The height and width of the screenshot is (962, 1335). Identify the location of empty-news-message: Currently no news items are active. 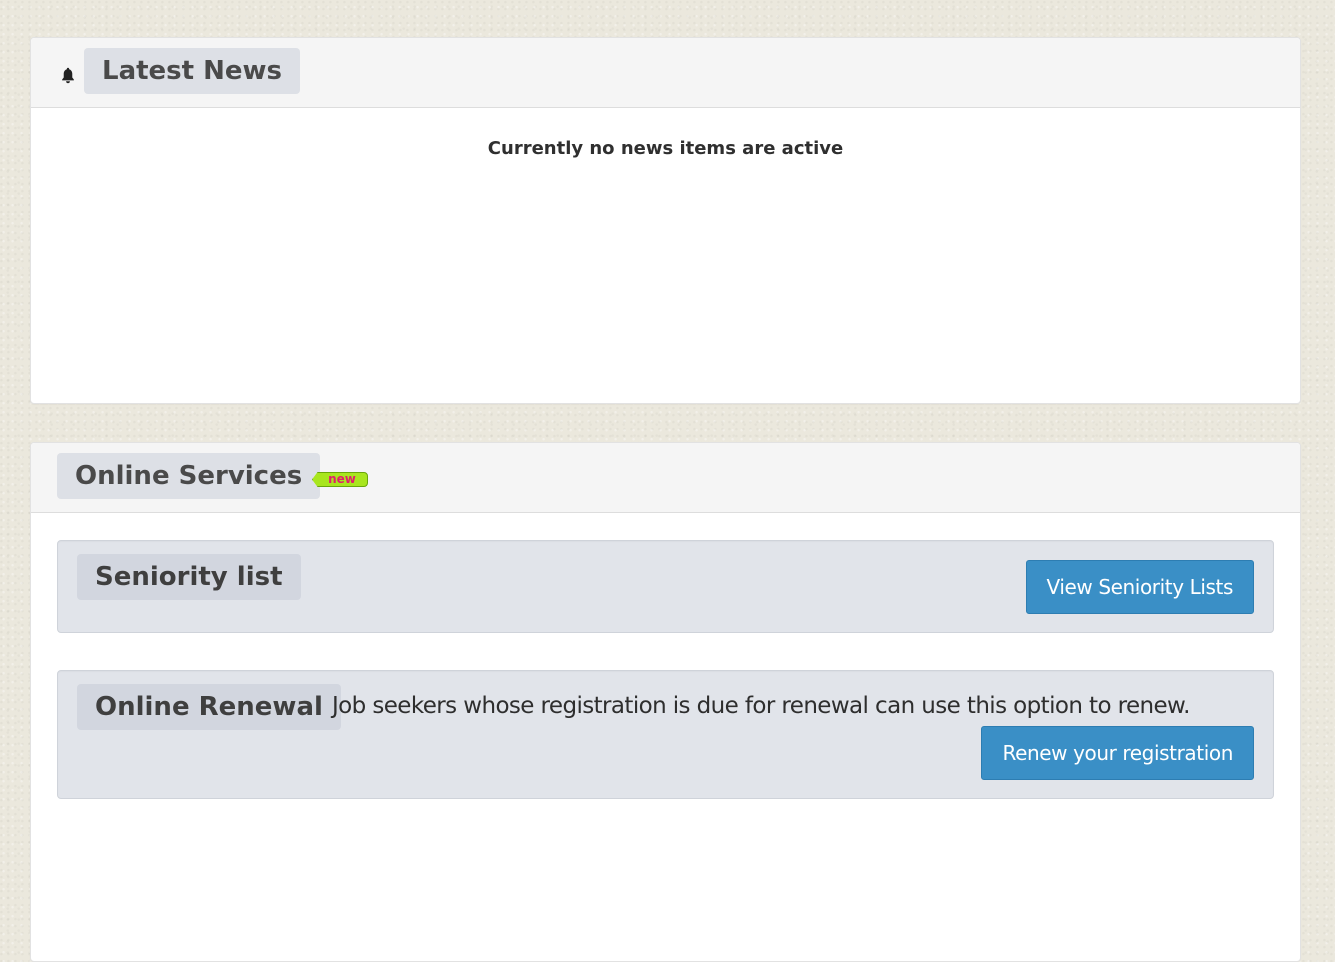
(665, 148).